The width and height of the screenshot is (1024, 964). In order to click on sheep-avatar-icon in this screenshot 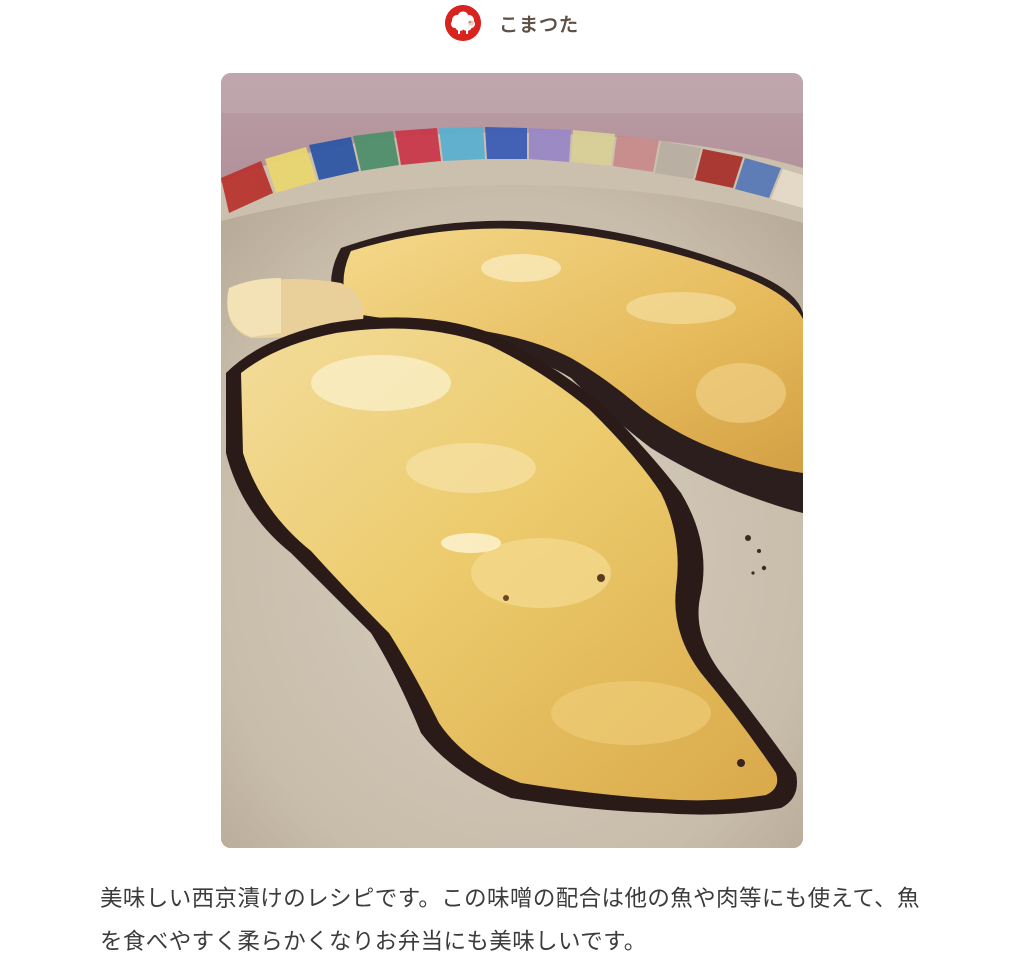, I will do `click(462, 23)`.